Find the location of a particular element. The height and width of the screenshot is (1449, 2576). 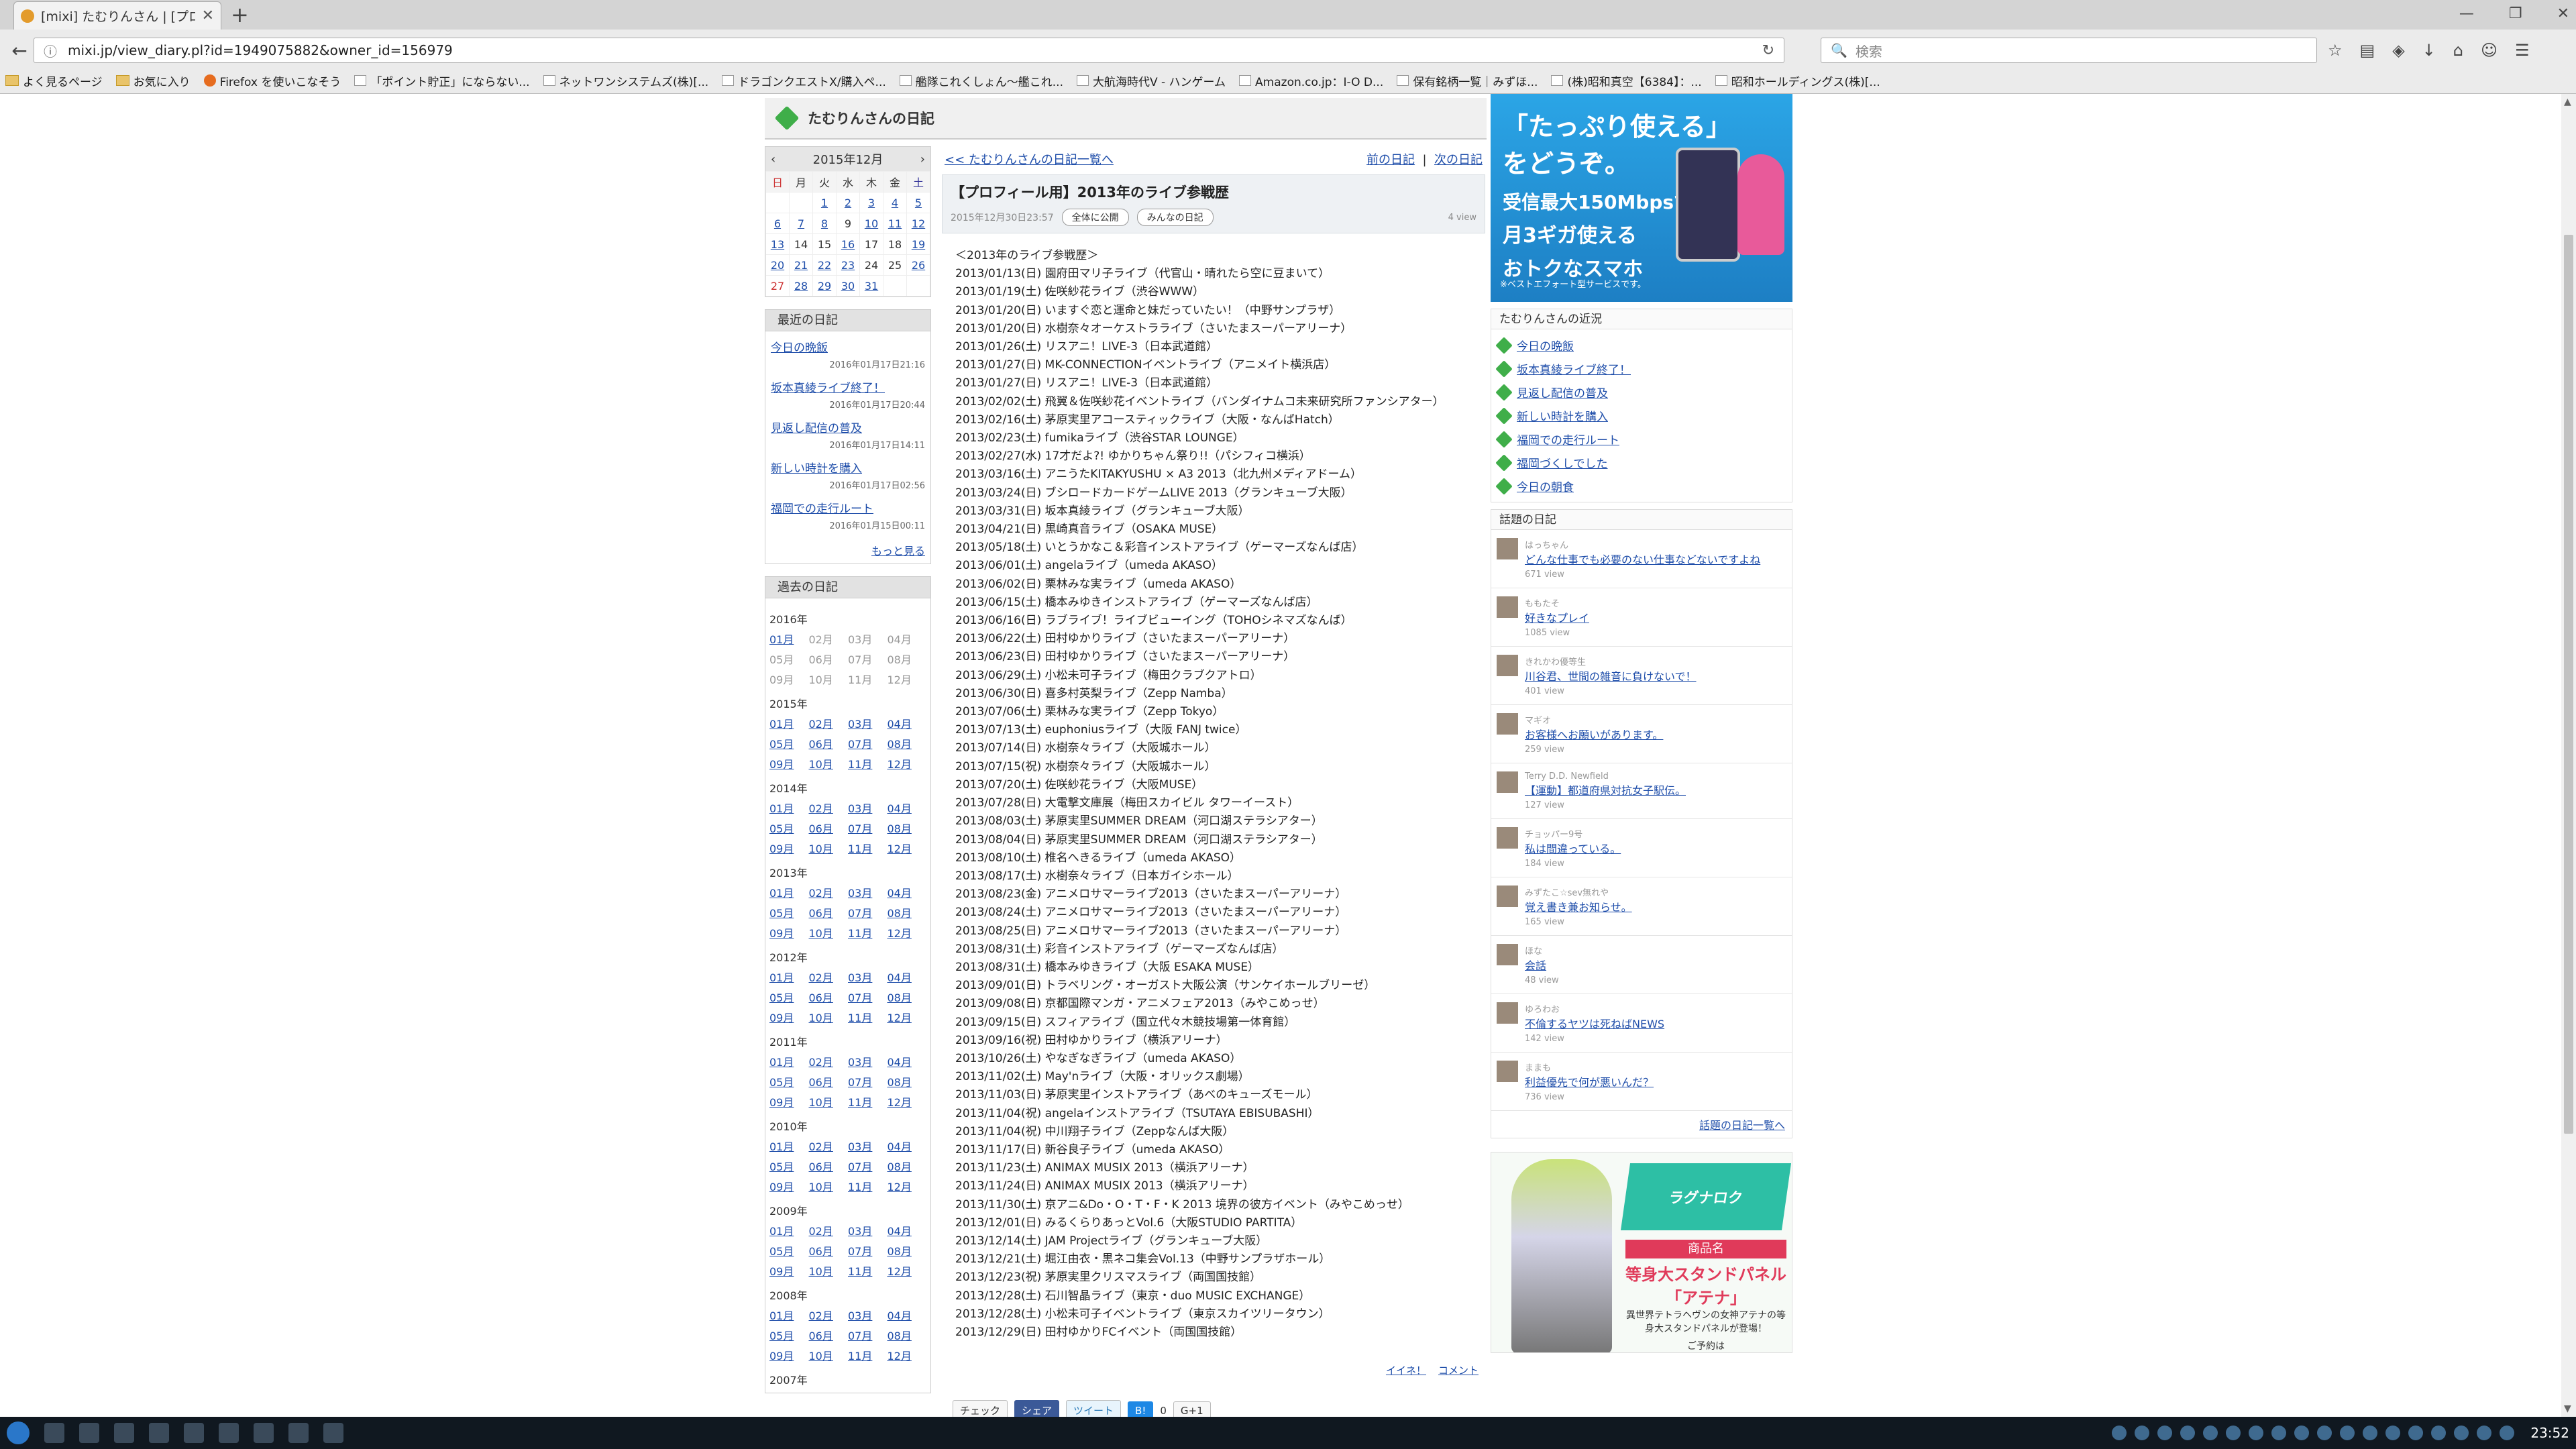

category-badge: みんなの日記 is located at coordinates (1175, 217).